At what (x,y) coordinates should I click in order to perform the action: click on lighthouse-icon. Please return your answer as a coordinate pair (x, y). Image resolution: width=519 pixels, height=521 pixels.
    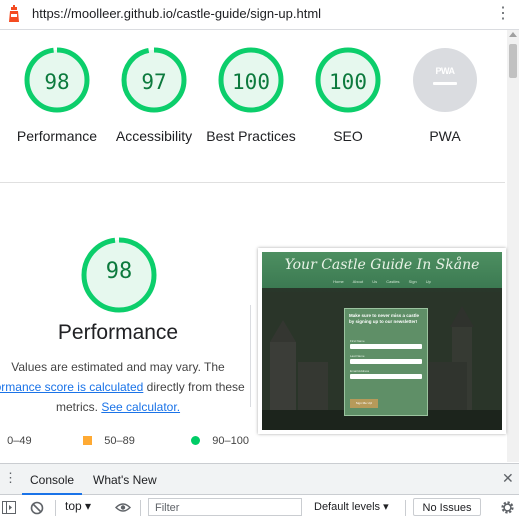
    Looking at the image, I should click on (14, 13).